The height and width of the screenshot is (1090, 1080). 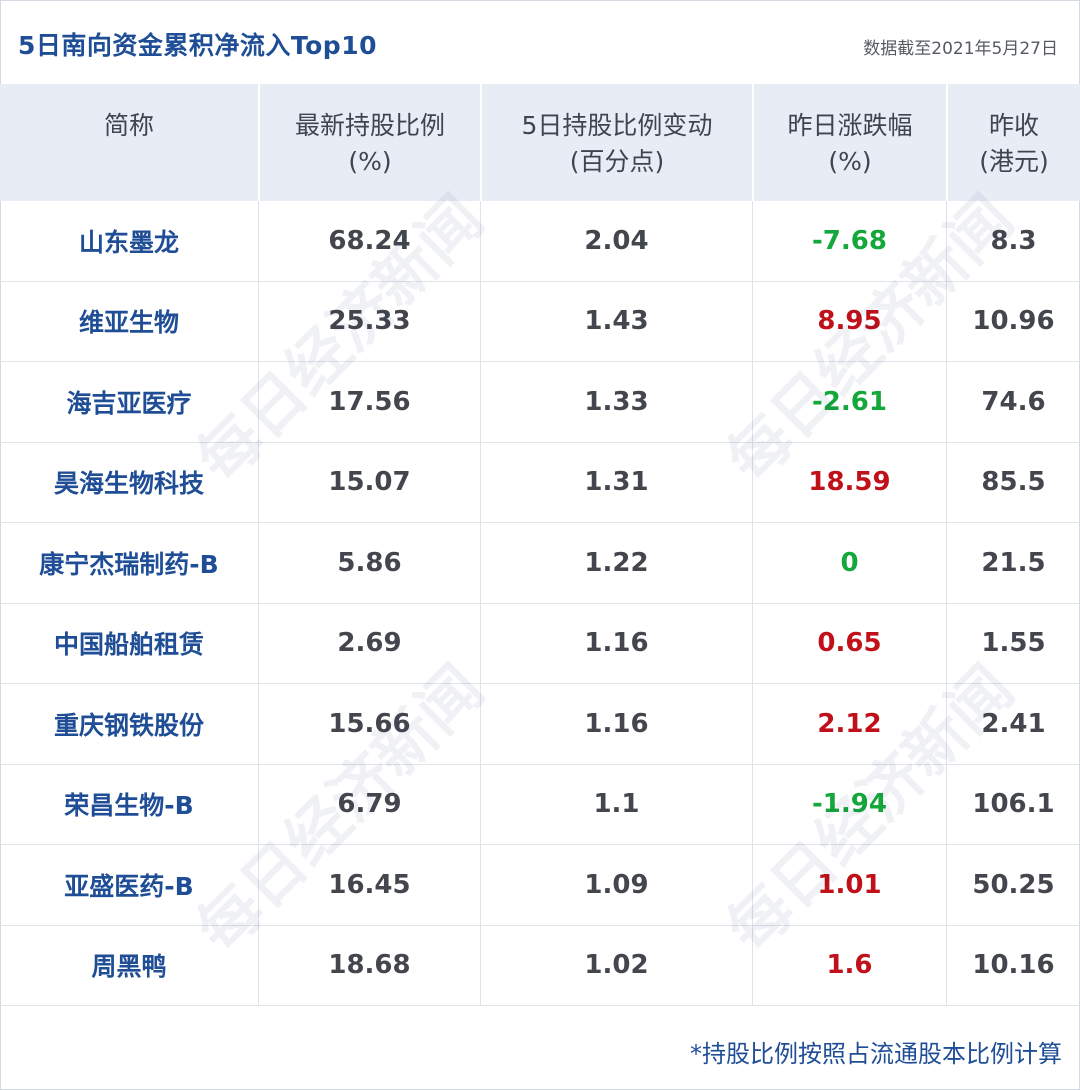 I want to click on column-header-holding: 最新持股比例 (%), so click(x=369, y=142).